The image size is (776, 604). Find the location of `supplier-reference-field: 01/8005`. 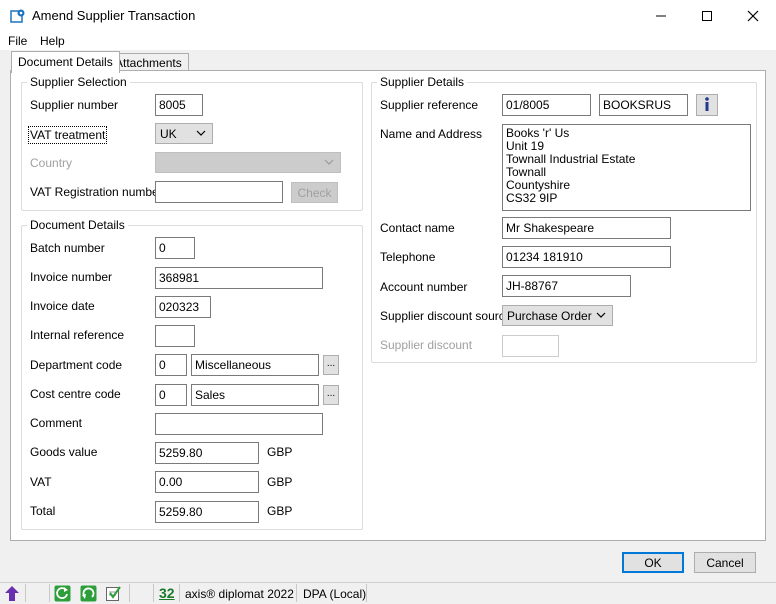

supplier-reference-field: 01/8005 is located at coordinates (546, 105).